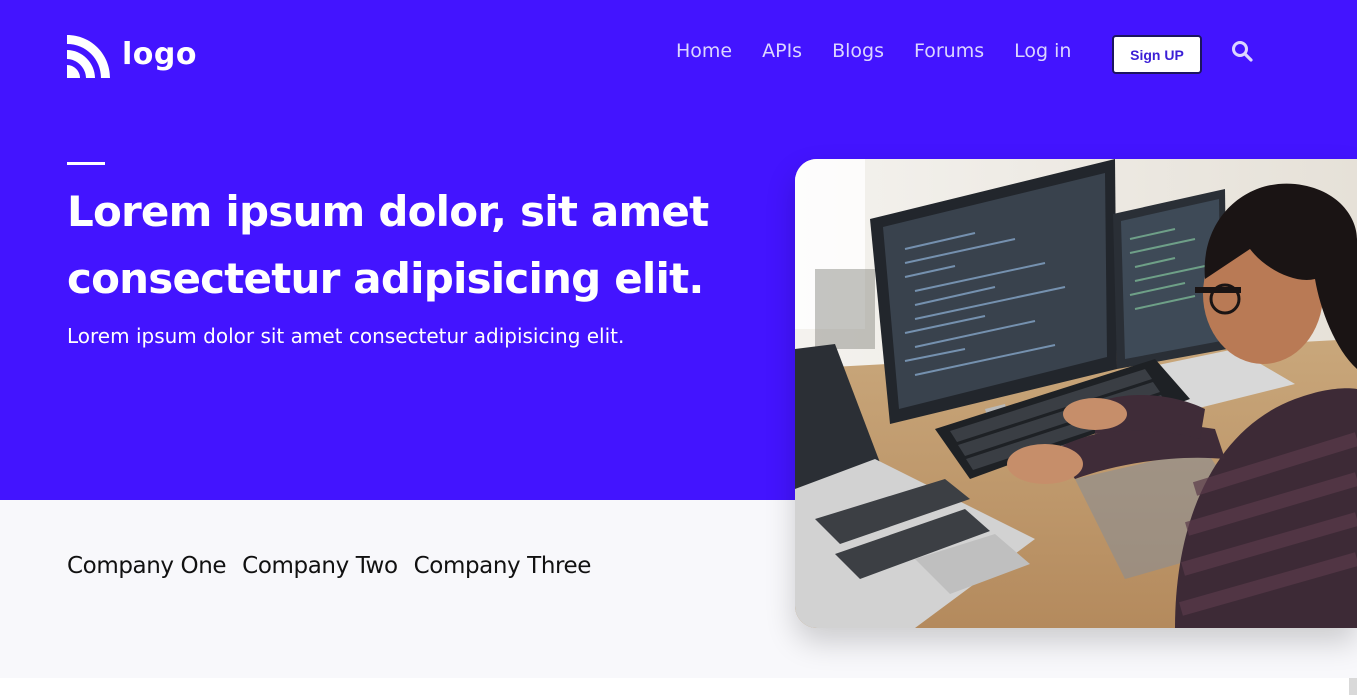 This screenshot has height=695, width=1357. What do you see at coordinates (678, 686) in the screenshot?
I see `page-bottom-strip` at bounding box center [678, 686].